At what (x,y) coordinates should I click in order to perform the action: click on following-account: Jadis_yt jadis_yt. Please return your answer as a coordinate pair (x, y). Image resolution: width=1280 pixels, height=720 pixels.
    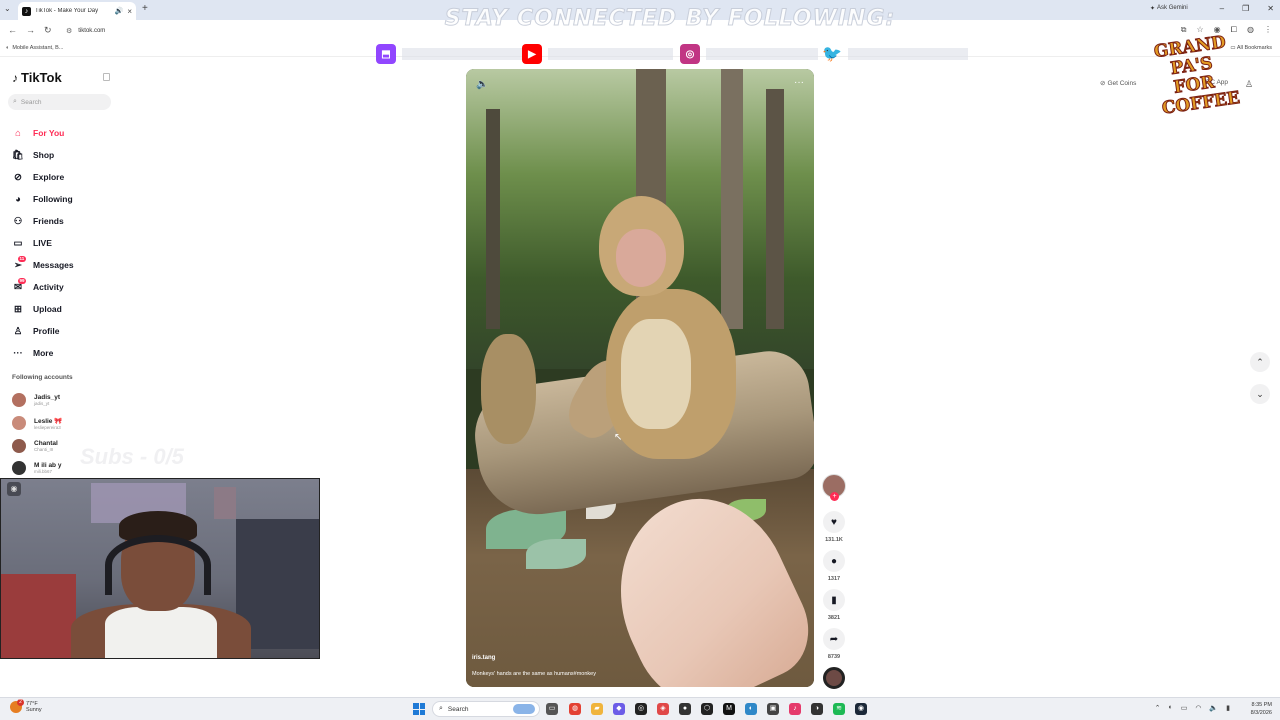
    Looking at the image, I should click on (67, 400).